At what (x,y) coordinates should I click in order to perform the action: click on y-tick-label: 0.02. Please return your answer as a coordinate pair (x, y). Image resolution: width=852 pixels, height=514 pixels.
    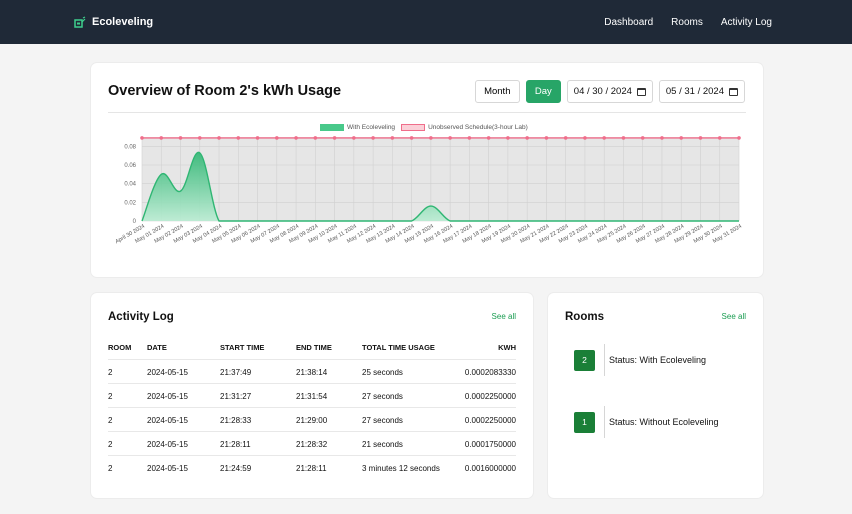
    Looking at the image, I should click on (130, 203).